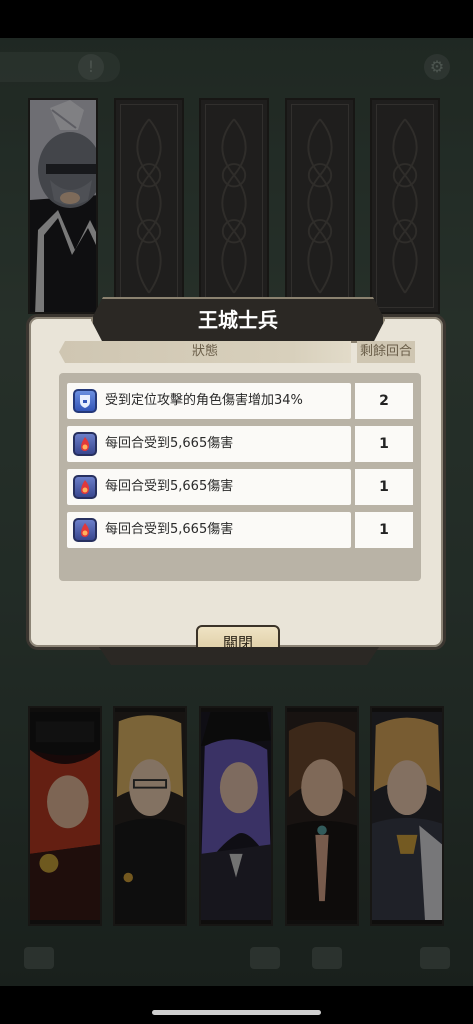 The width and height of the screenshot is (473, 1024). What do you see at coordinates (386, 352) in the screenshot?
I see `header-remaining-turns: 剩餘回合` at bounding box center [386, 352].